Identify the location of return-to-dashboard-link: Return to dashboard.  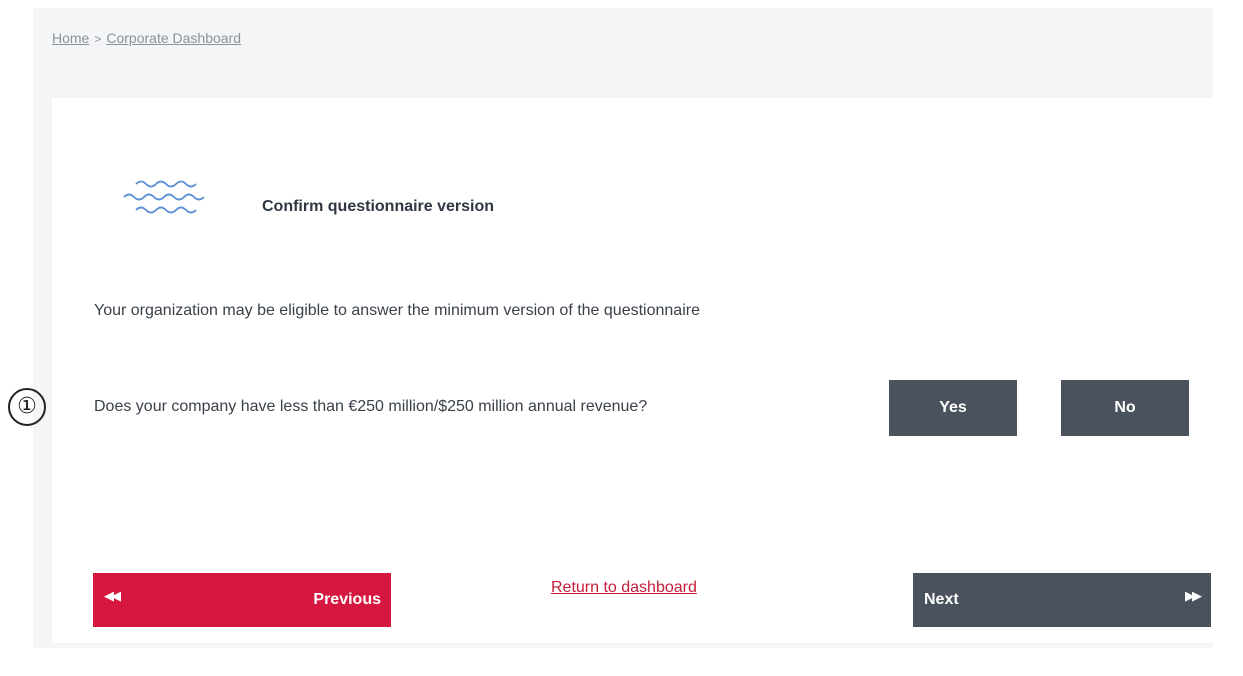
(624, 588).